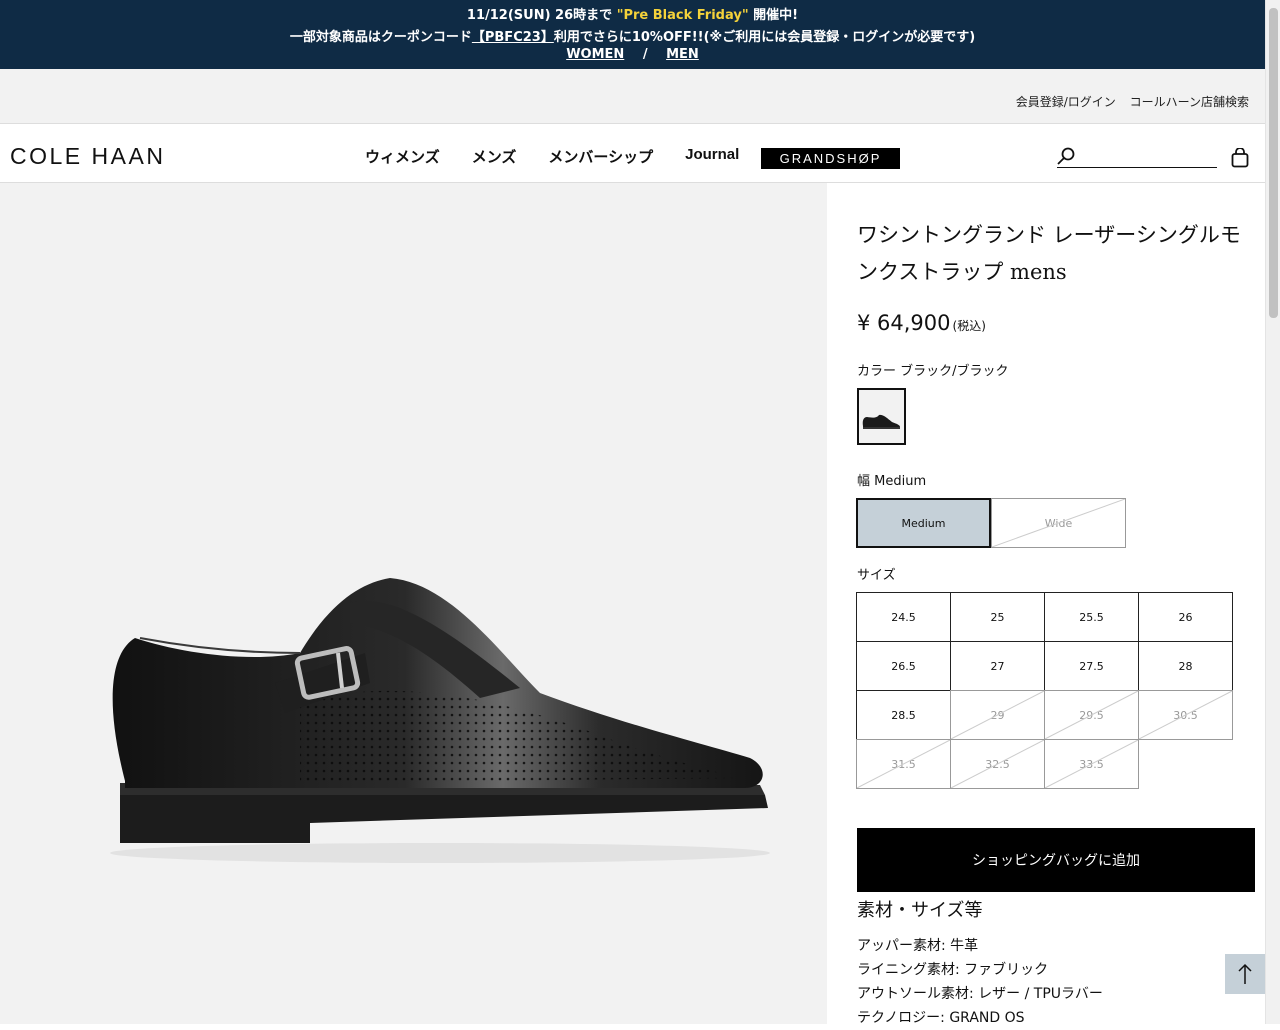 This screenshot has height=1030, width=1280. Describe the element at coordinates (1189, 102) in the screenshot. I see `store-search-link: コールハーン店舗検索` at that location.